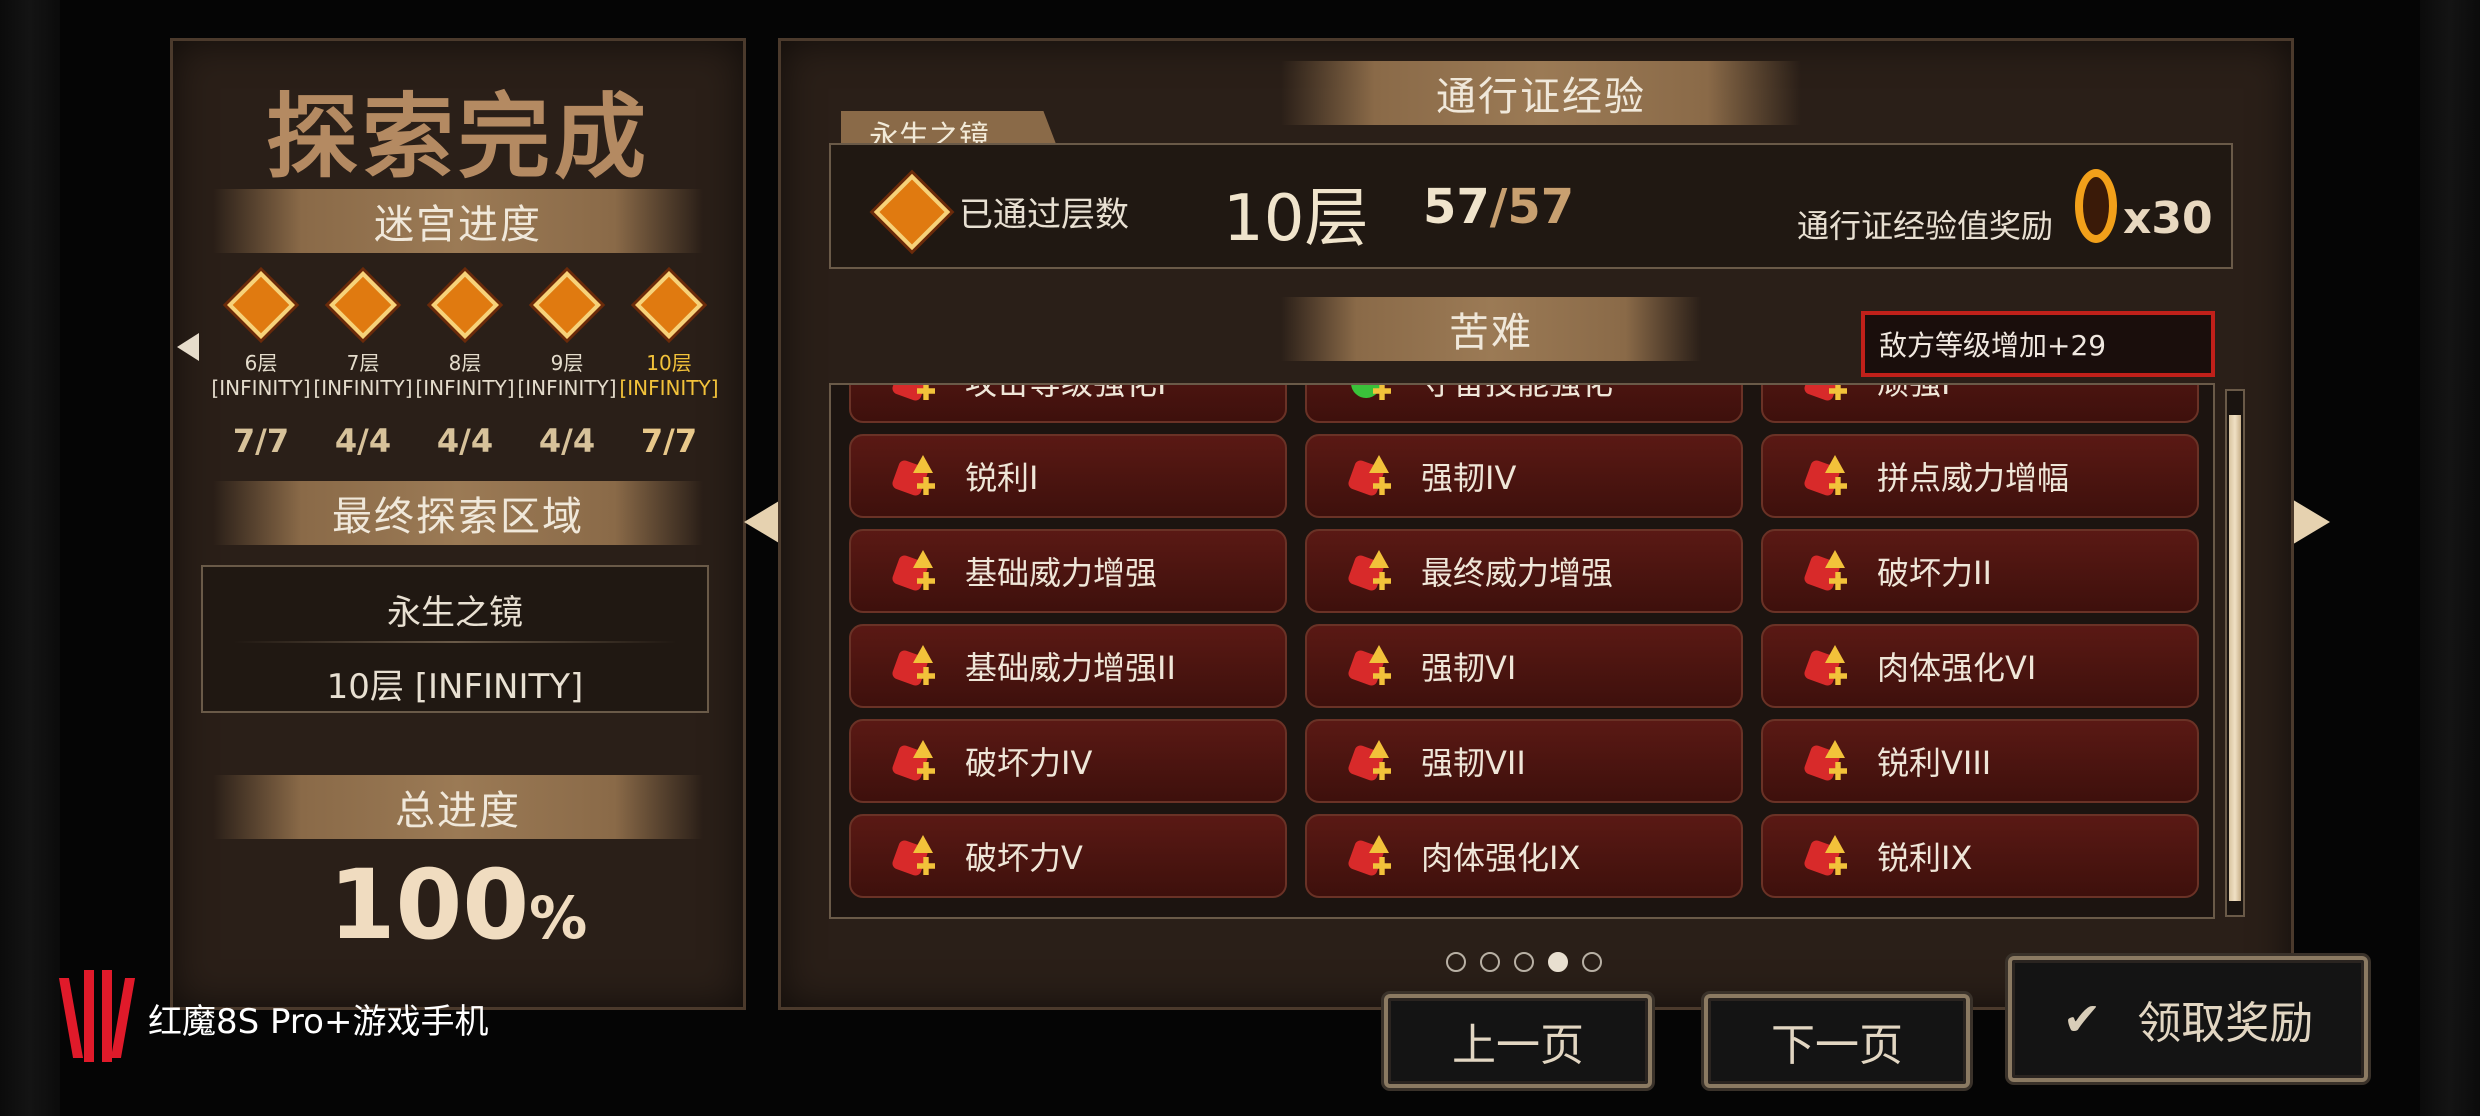  I want to click on stage-level: 9层, so click(567, 363).